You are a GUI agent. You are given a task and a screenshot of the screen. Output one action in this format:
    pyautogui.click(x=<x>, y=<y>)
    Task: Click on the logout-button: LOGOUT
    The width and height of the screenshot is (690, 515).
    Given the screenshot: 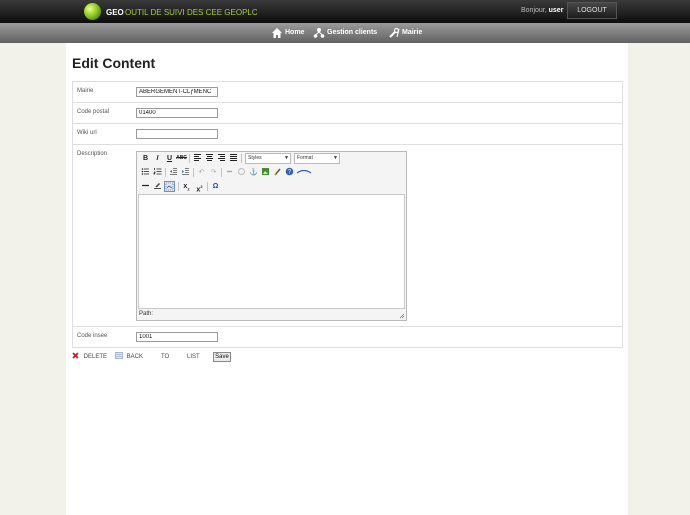 What is the action you would take?
    pyautogui.click(x=592, y=10)
    